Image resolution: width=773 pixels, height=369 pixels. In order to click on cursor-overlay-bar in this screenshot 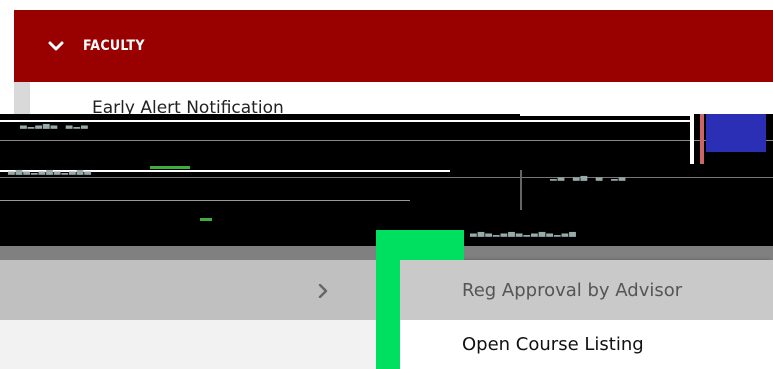, I will do `click(388, 299)`.